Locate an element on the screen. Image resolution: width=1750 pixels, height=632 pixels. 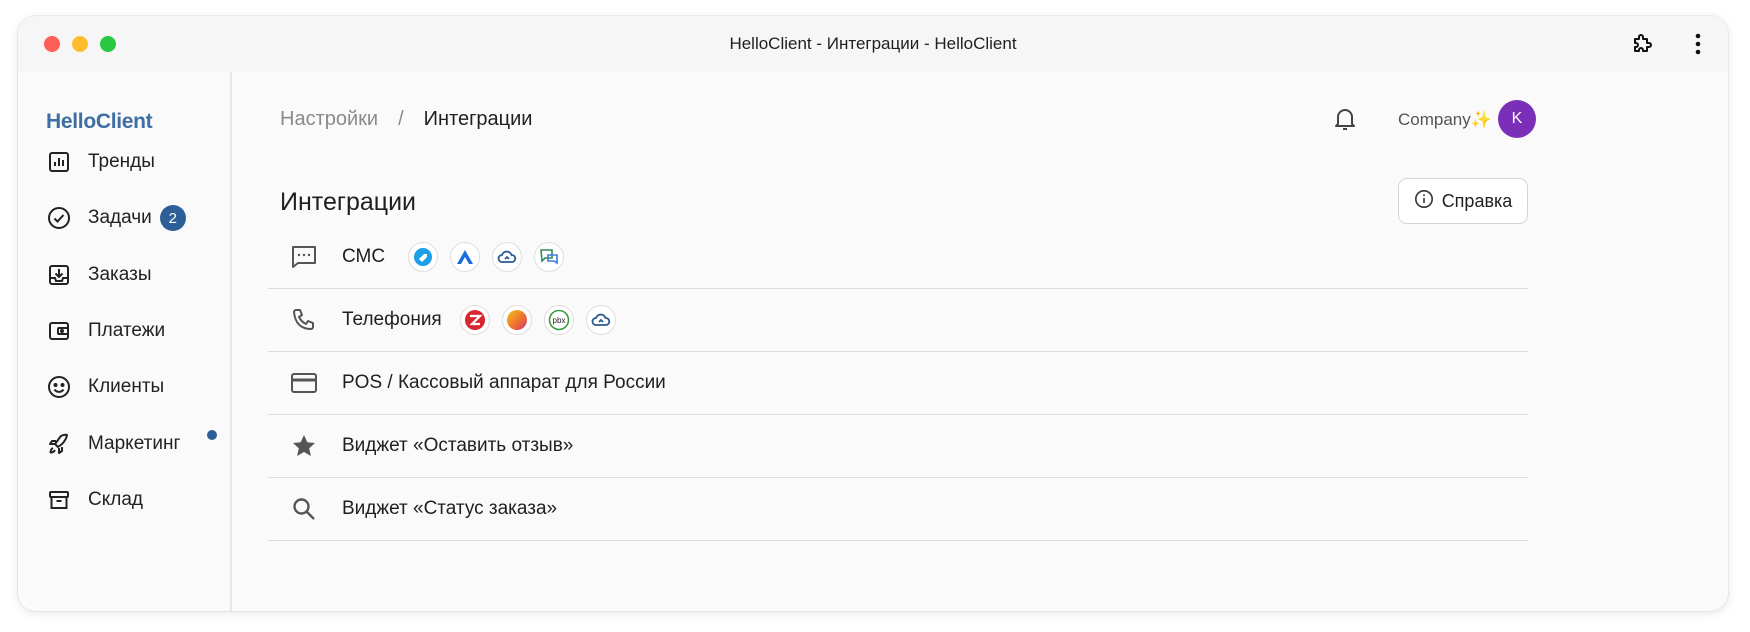
wallet-icon is located at coordinates (59, 331).